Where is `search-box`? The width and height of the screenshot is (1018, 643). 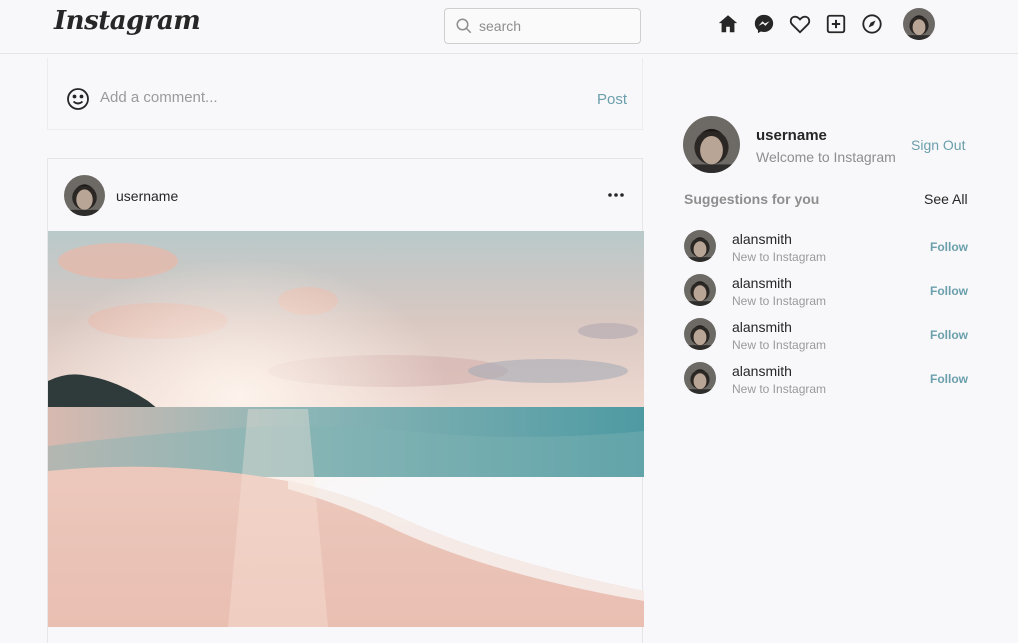 search-box is located at coordinates (542, 26).